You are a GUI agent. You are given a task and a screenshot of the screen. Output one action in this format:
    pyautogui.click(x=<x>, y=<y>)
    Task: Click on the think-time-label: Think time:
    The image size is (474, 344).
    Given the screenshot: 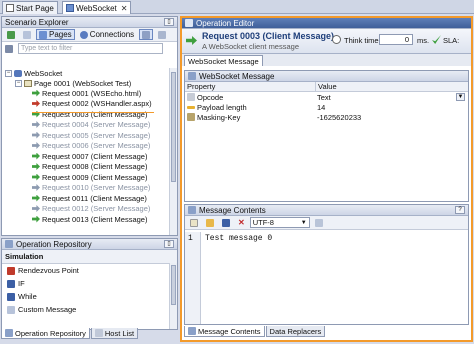 What is the action you would take?
    pyautogui.click(x=362, y=40)
    